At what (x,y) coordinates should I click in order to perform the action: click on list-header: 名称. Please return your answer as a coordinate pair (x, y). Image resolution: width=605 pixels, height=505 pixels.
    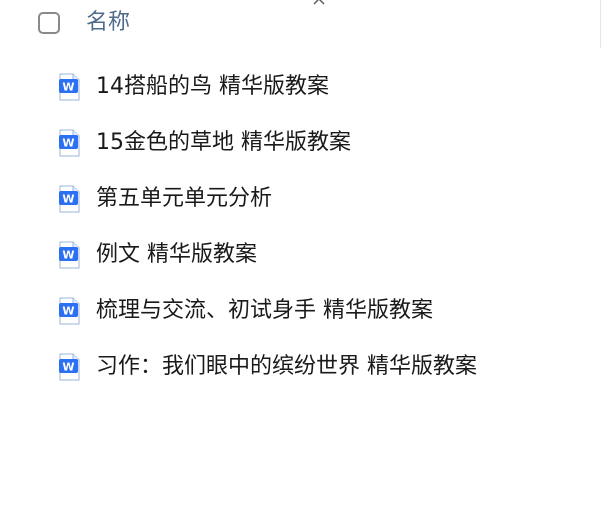
    Looking at the image, I should click on (84, 23).